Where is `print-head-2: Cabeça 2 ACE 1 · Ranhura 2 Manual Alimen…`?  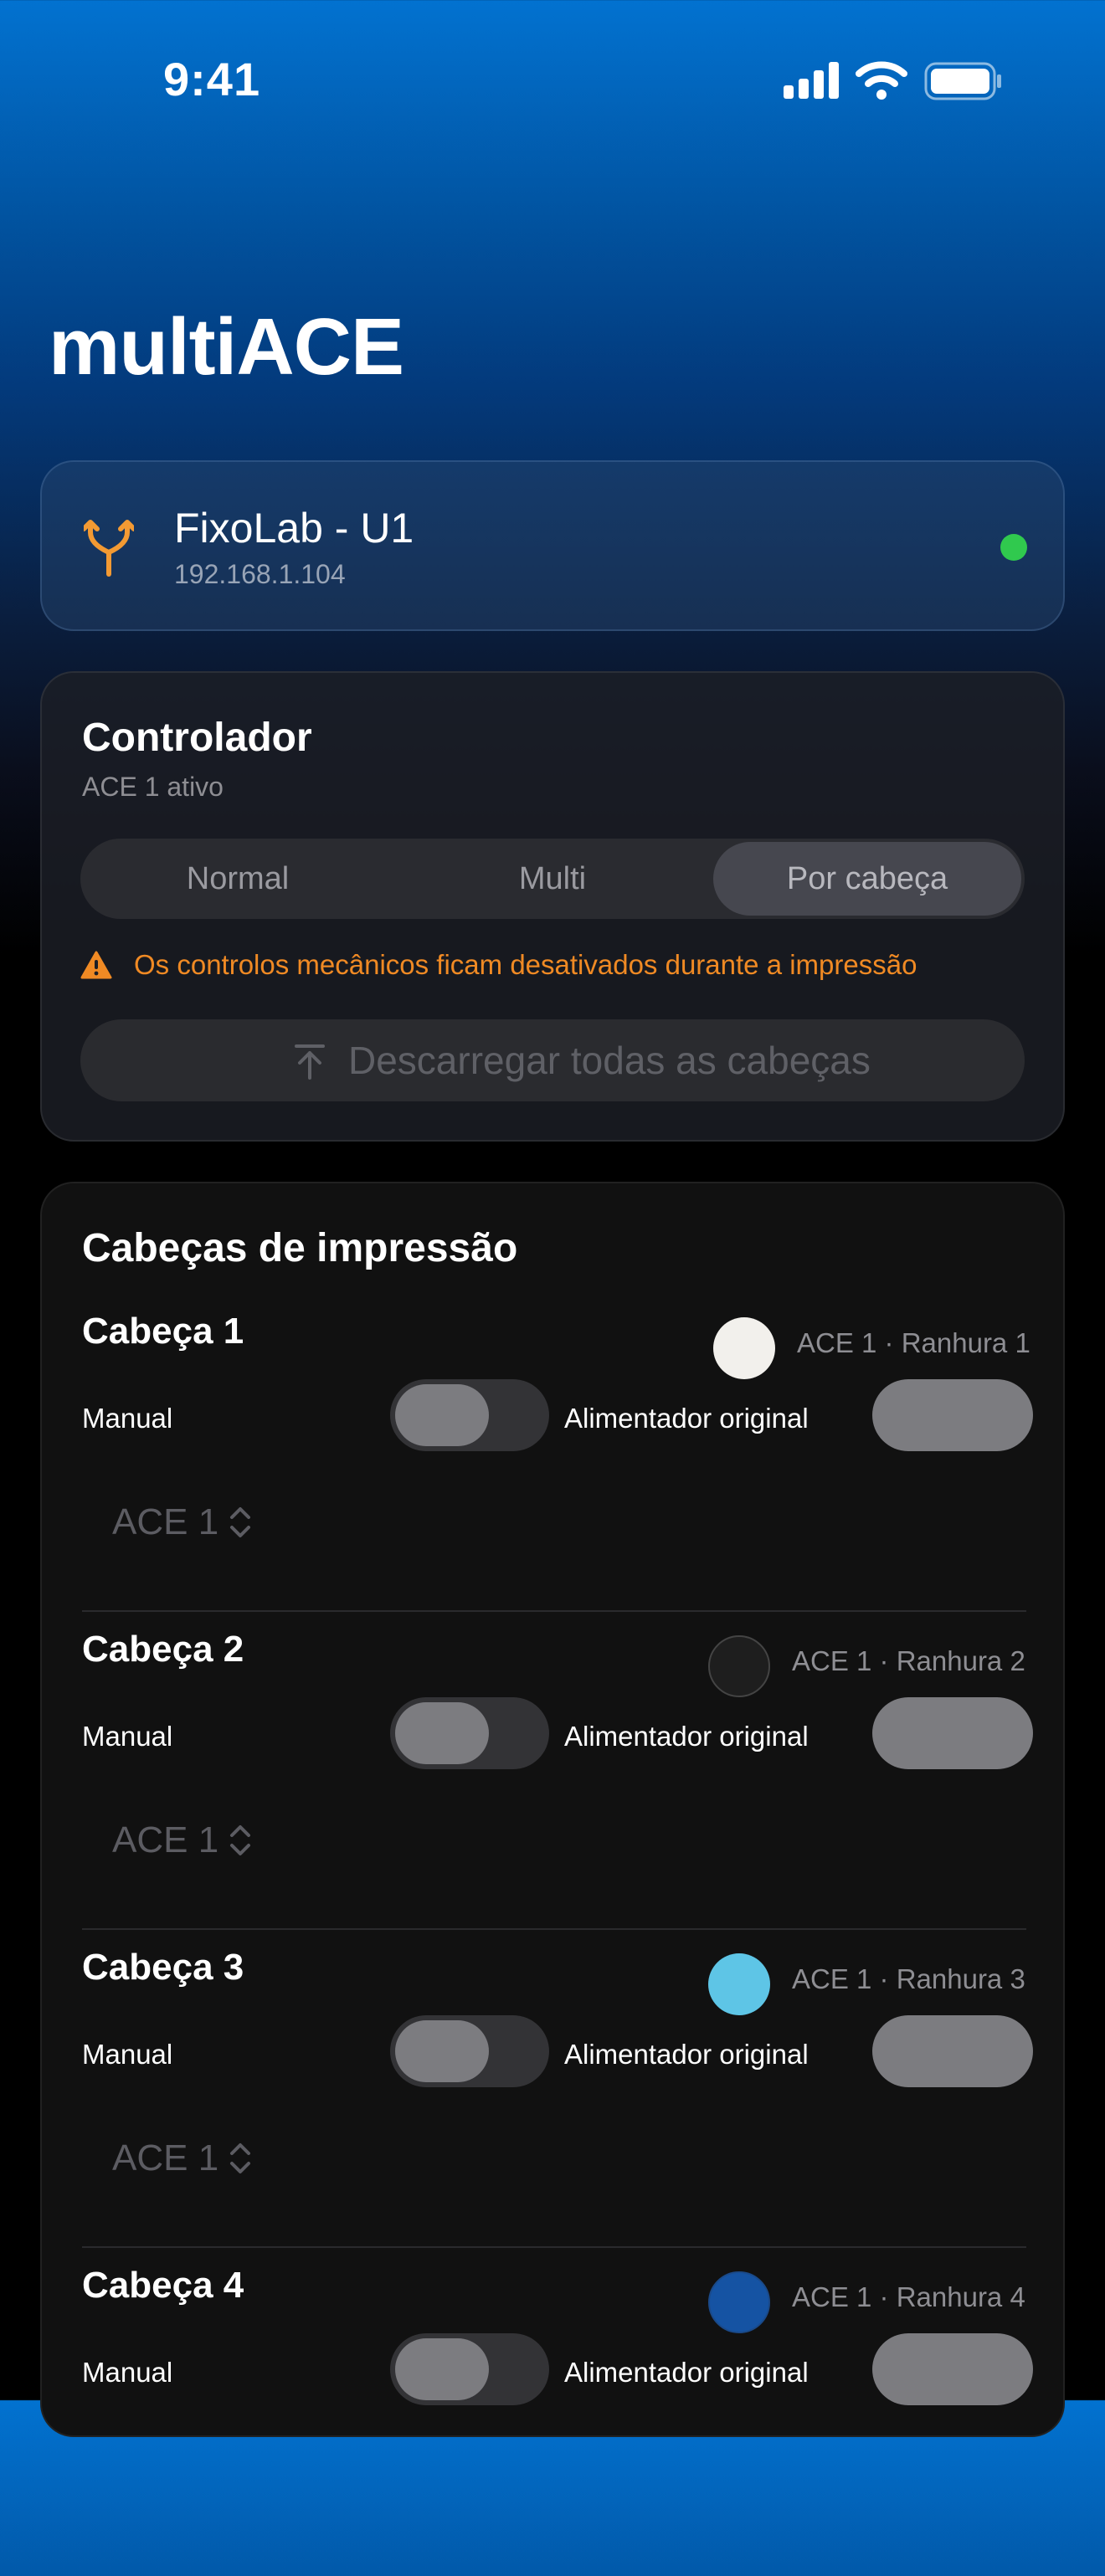 print-head-2: Cabeça 2 ACE 1 · Ranhura 2 Manual Alimen… is located at coordinates (554, 1781).